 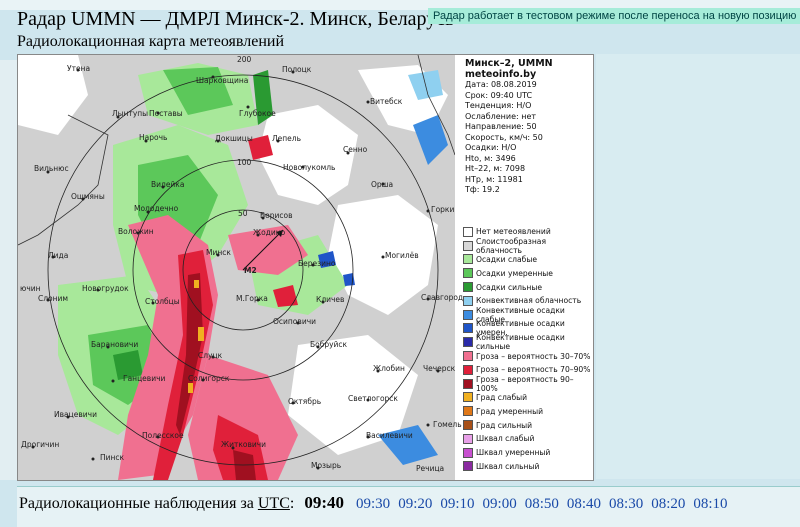 What do you see at coordinates (542, 504) in the screenshot?
I see `time-link-0850: 08:50` at bounding box center [542, 504].